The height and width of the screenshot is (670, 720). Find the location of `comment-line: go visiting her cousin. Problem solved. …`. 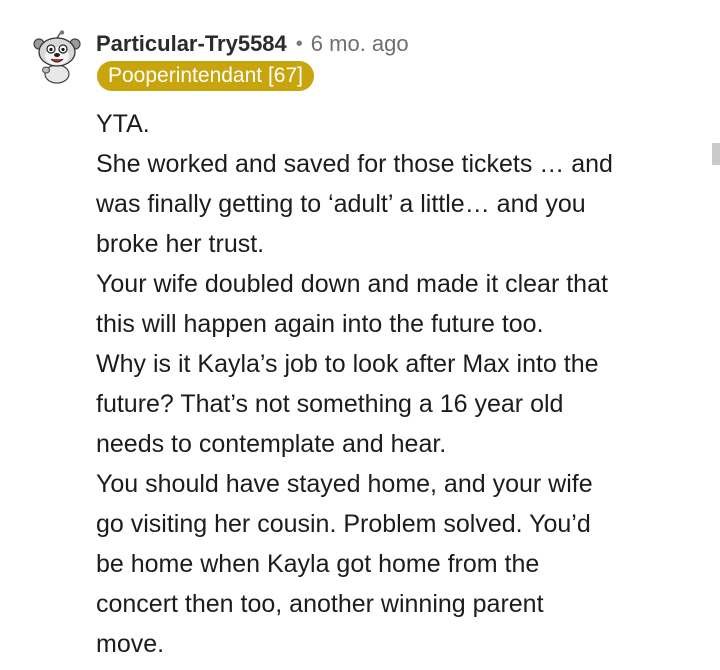

comment-line: go visiting her cousin. Problem solved. … is located at coordinates (343, 524).